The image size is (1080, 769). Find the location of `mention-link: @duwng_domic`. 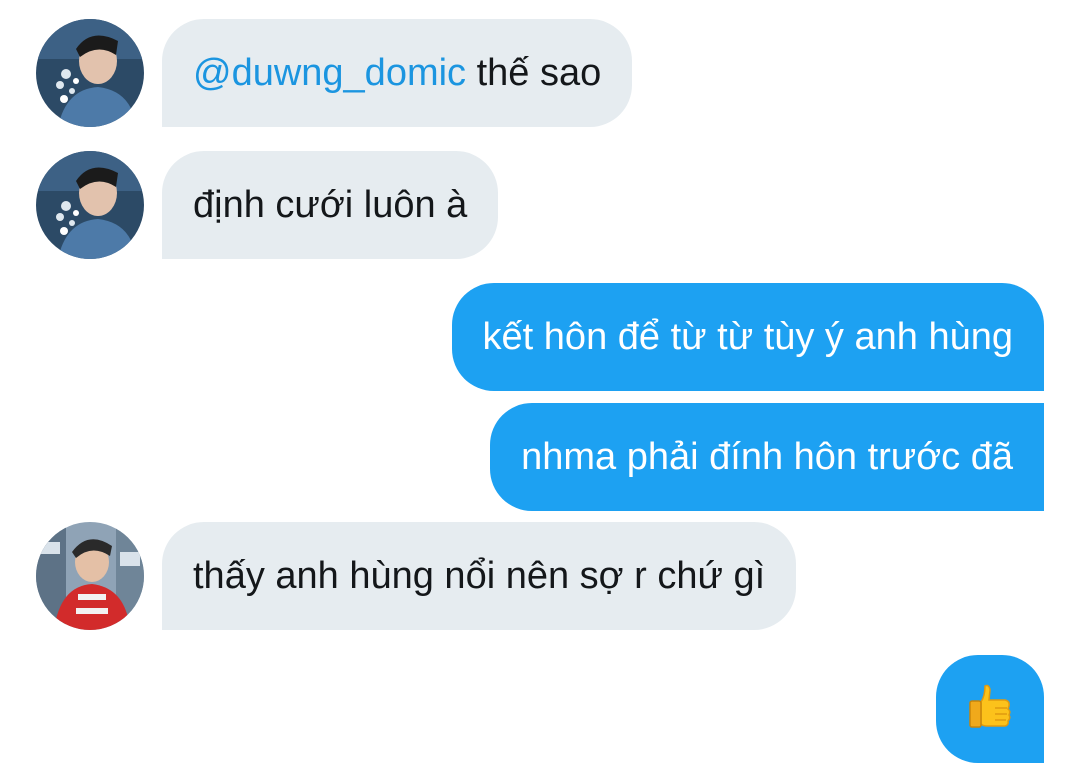

mention-link: @duwng_domic is located at coordinates (329, 73).